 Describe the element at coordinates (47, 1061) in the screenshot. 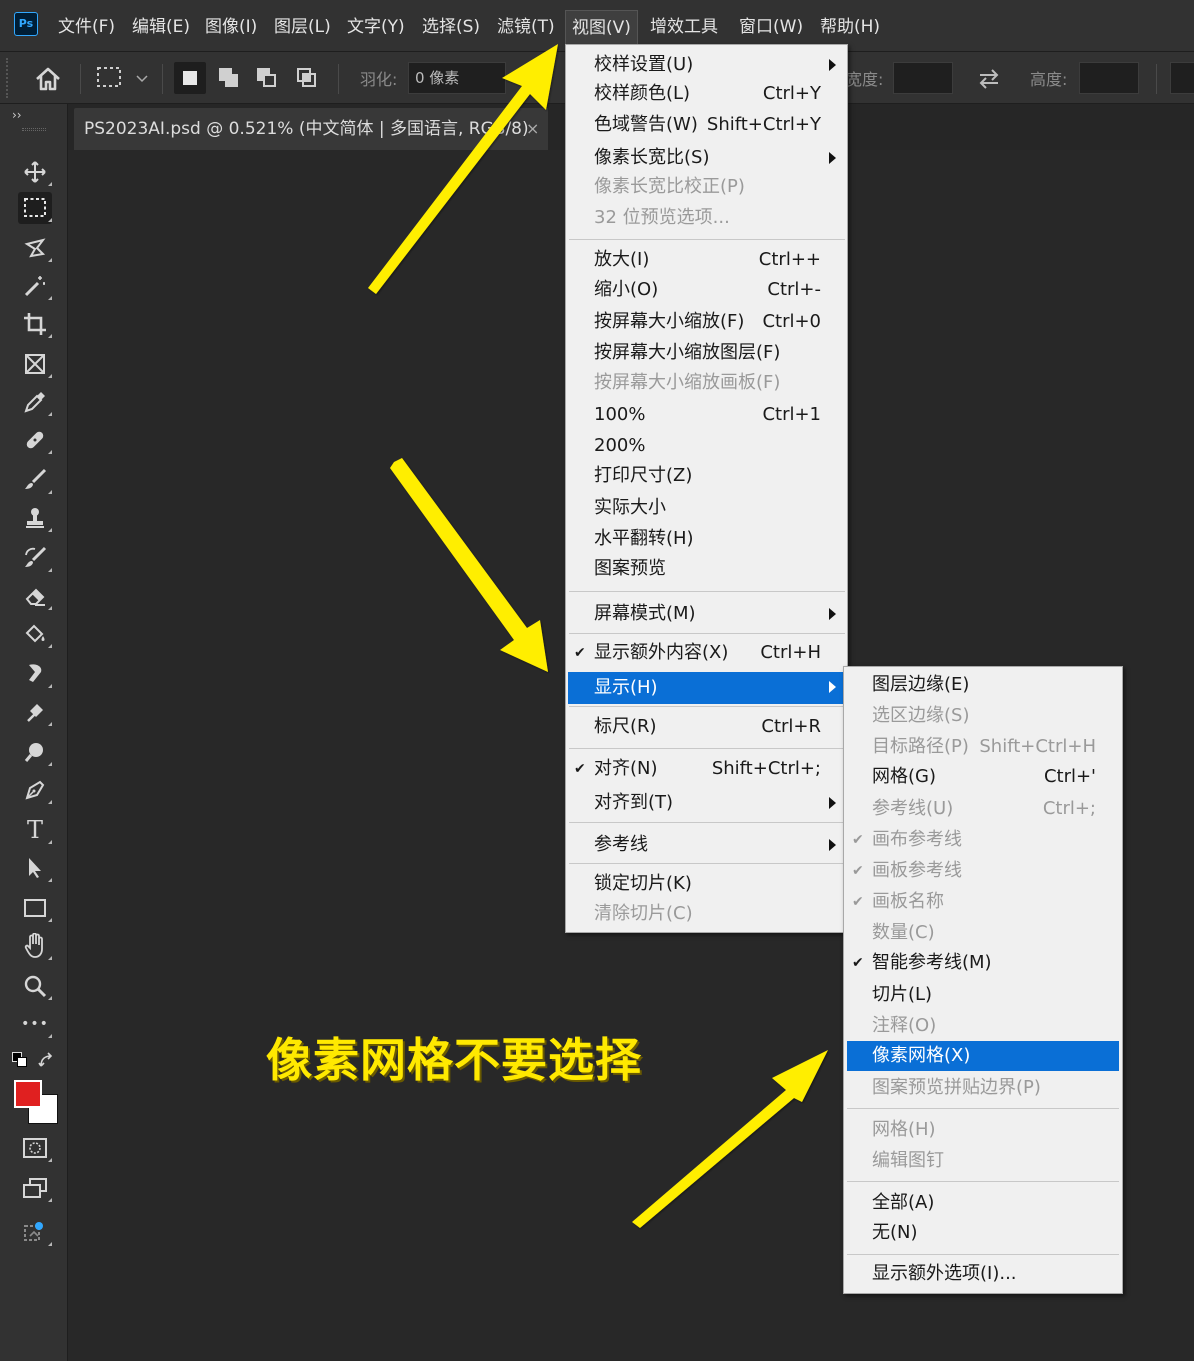

I see `swap-colors-icon` at that location.